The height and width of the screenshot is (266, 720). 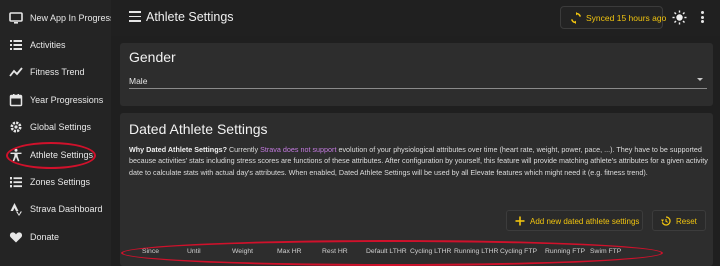 I want to click on sidebar-item-label: Zones Settings, so click(x=60, y=181).